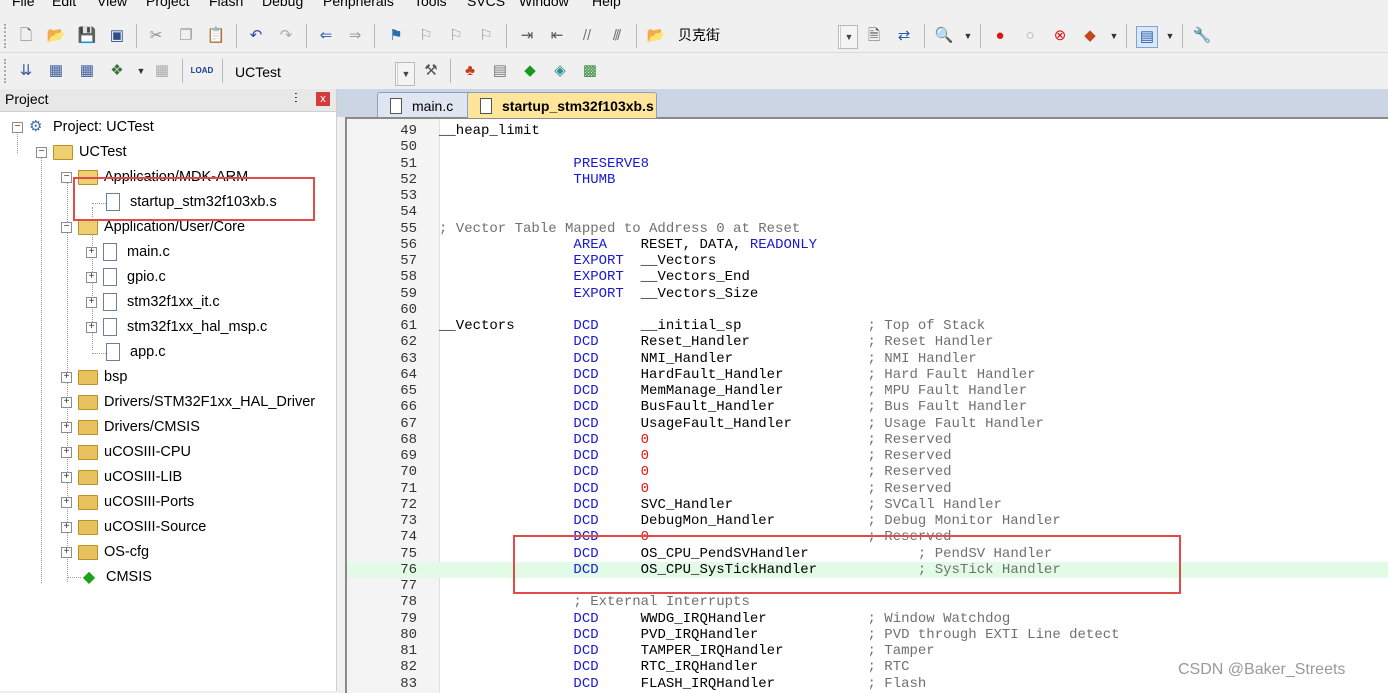 This screenshot has height=693, width=1388. What do you see at coordinates (606, 5) in the screenshot?
I see `menu-help: Help` at bounding box center [606, 5].